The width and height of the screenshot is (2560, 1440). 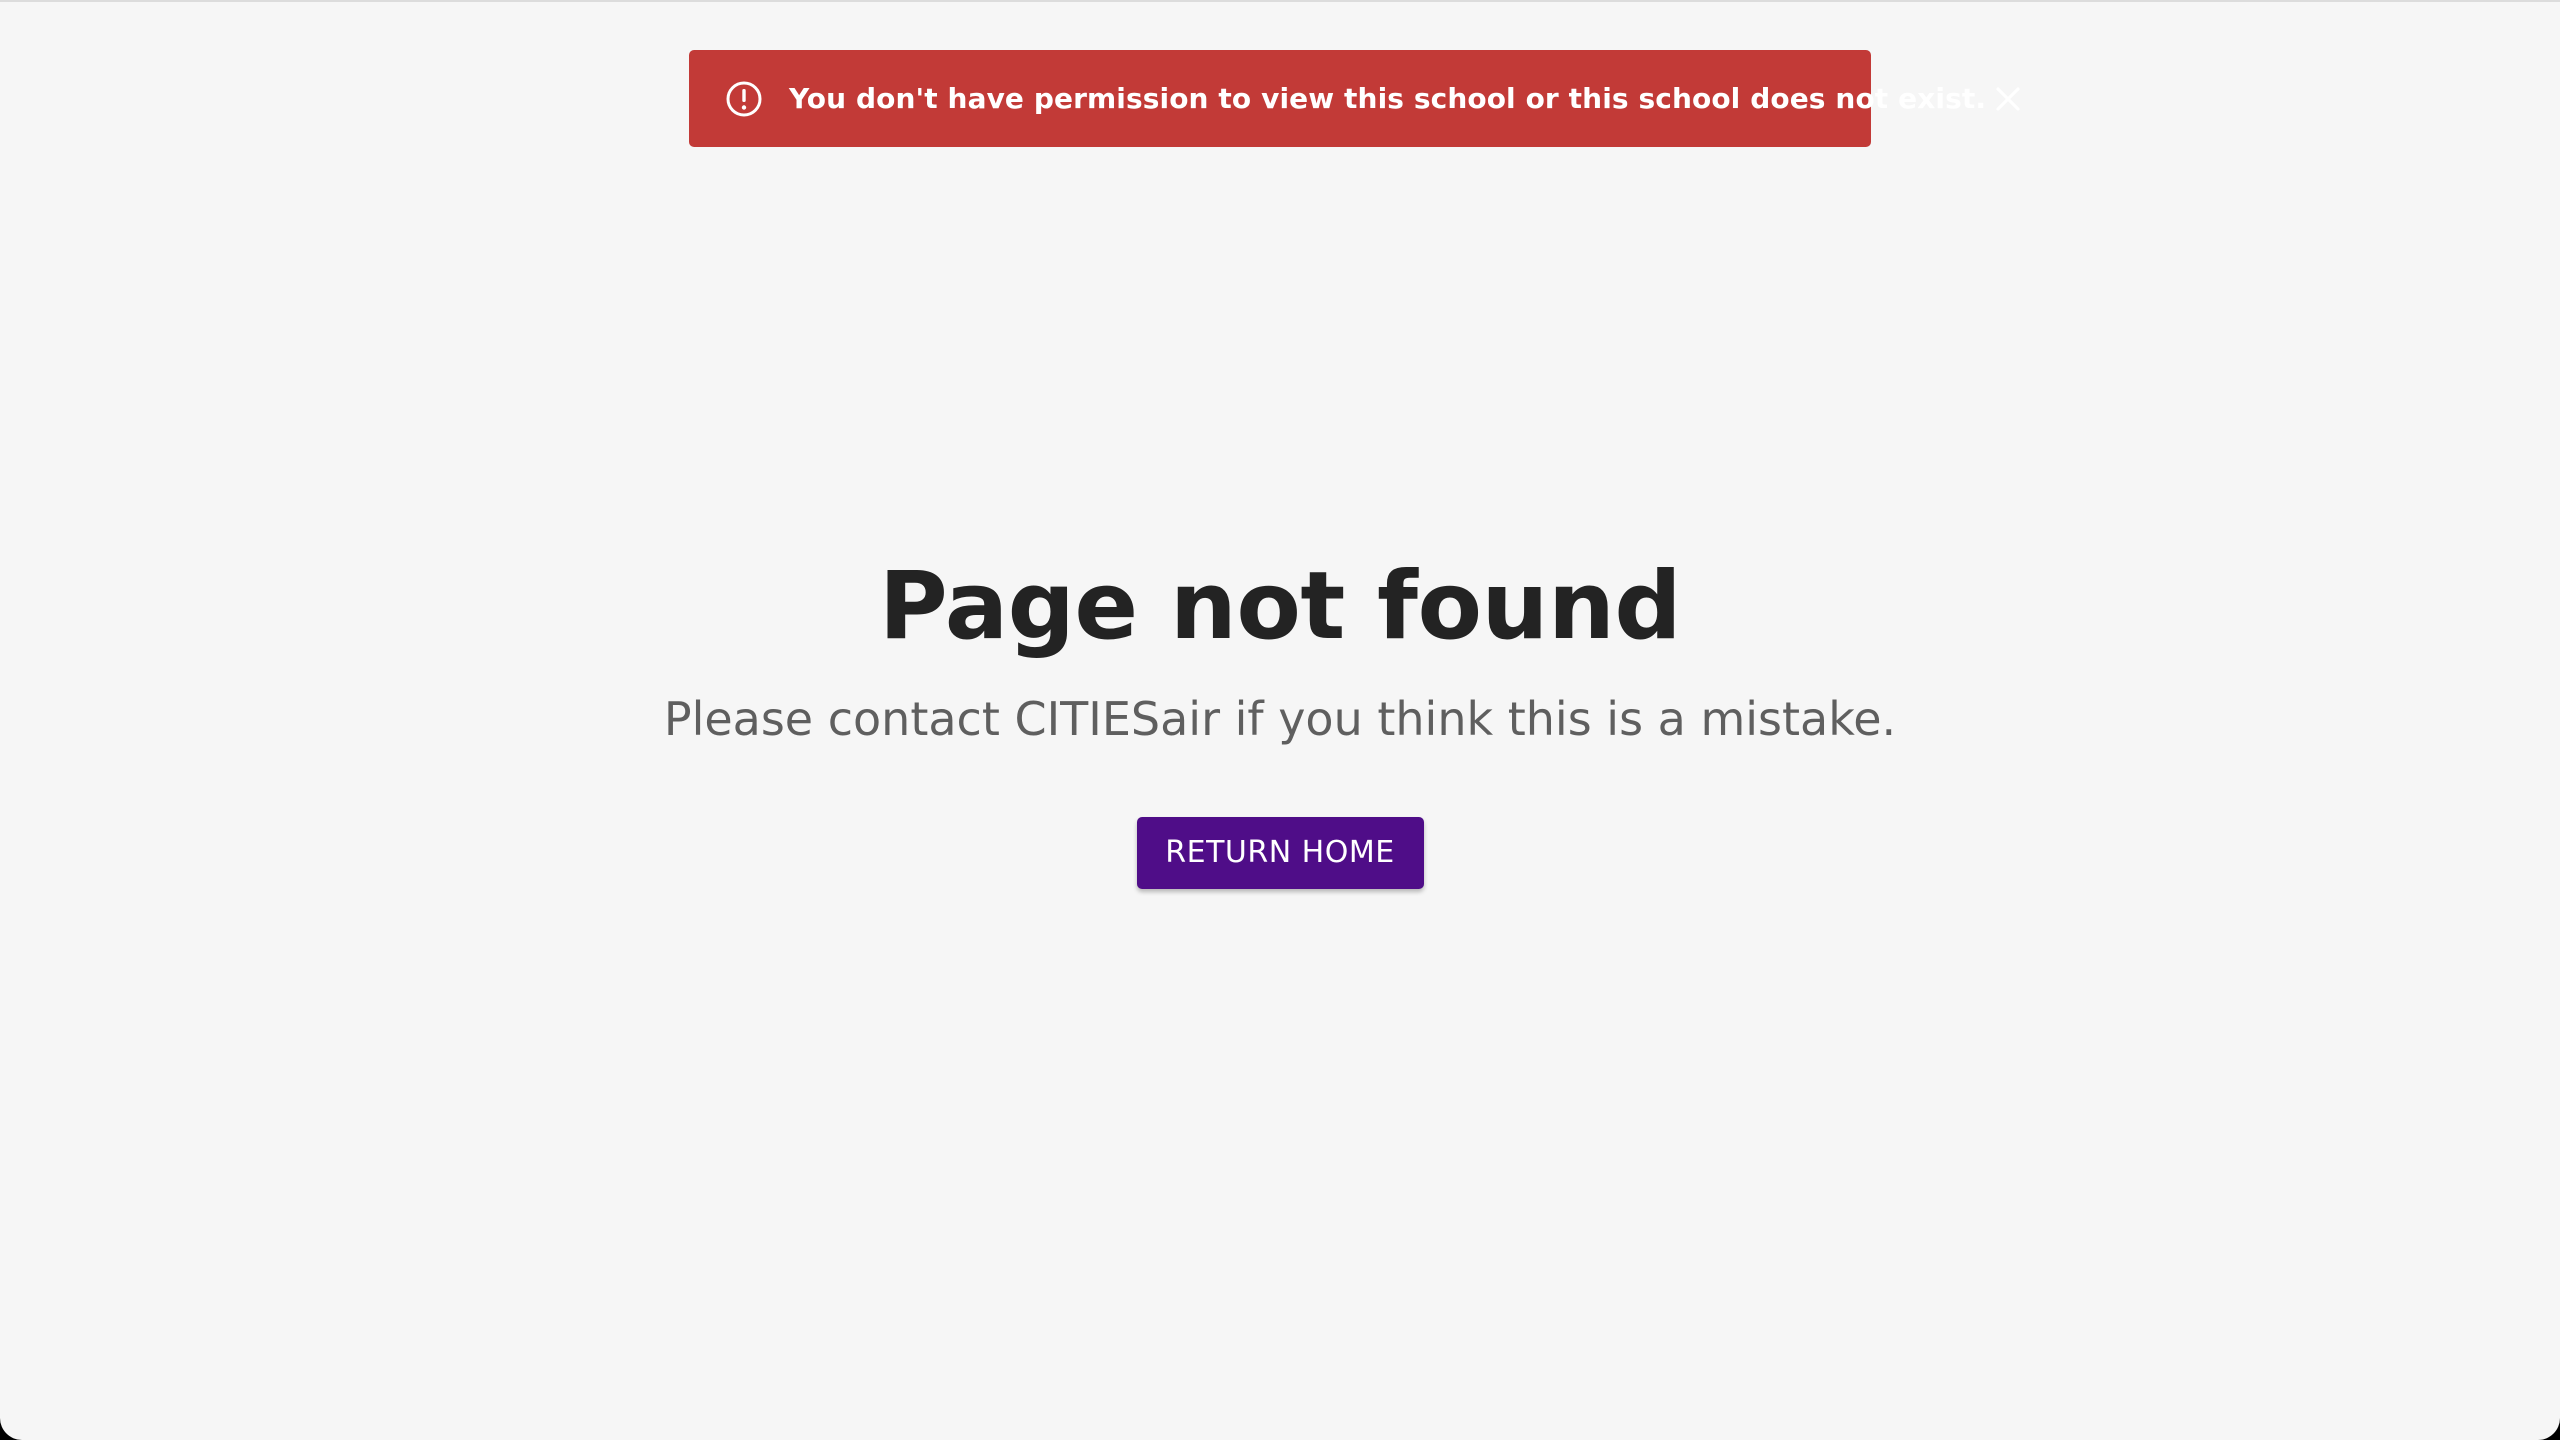 I want to click on page-title: Page not found, so click(x=1280, y=606).